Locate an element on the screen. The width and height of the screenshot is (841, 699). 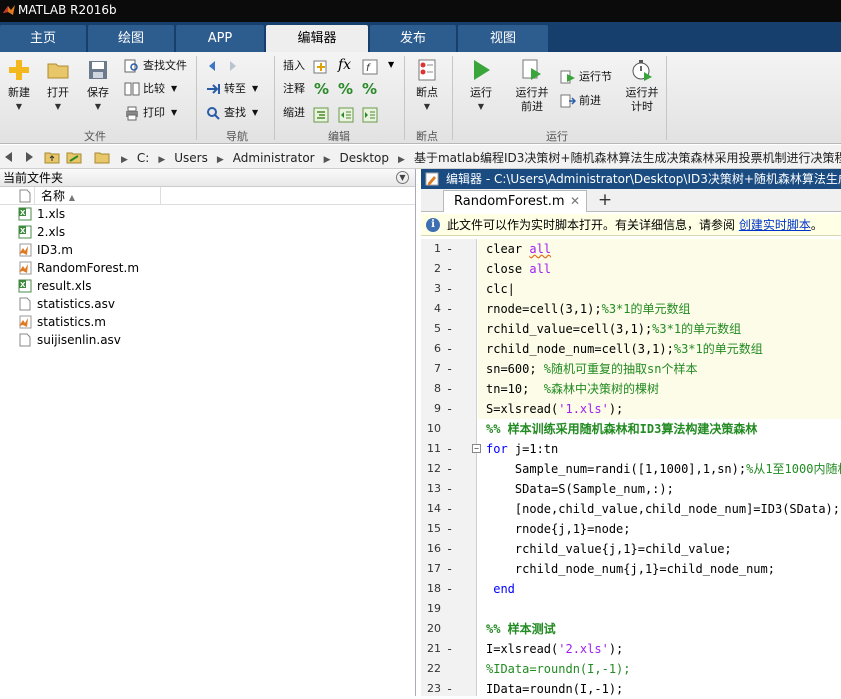
print-button: 打印 ▼ is located at coordinates (150, 113).